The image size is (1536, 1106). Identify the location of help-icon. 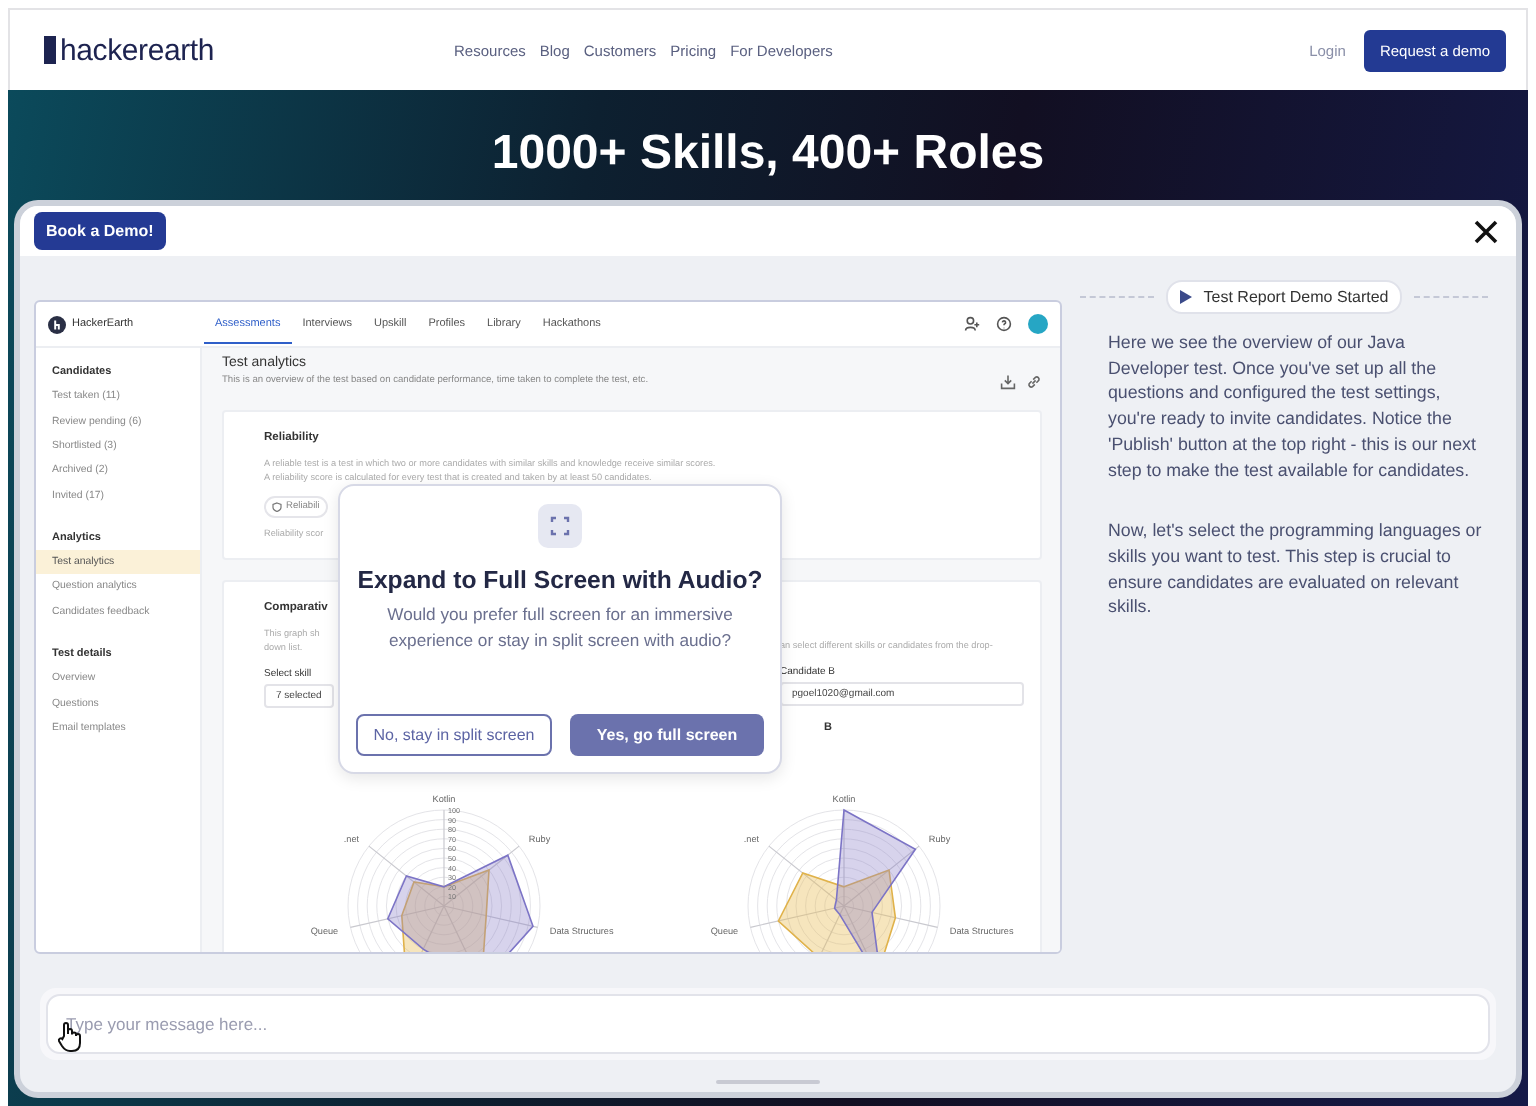
(1004, 324).